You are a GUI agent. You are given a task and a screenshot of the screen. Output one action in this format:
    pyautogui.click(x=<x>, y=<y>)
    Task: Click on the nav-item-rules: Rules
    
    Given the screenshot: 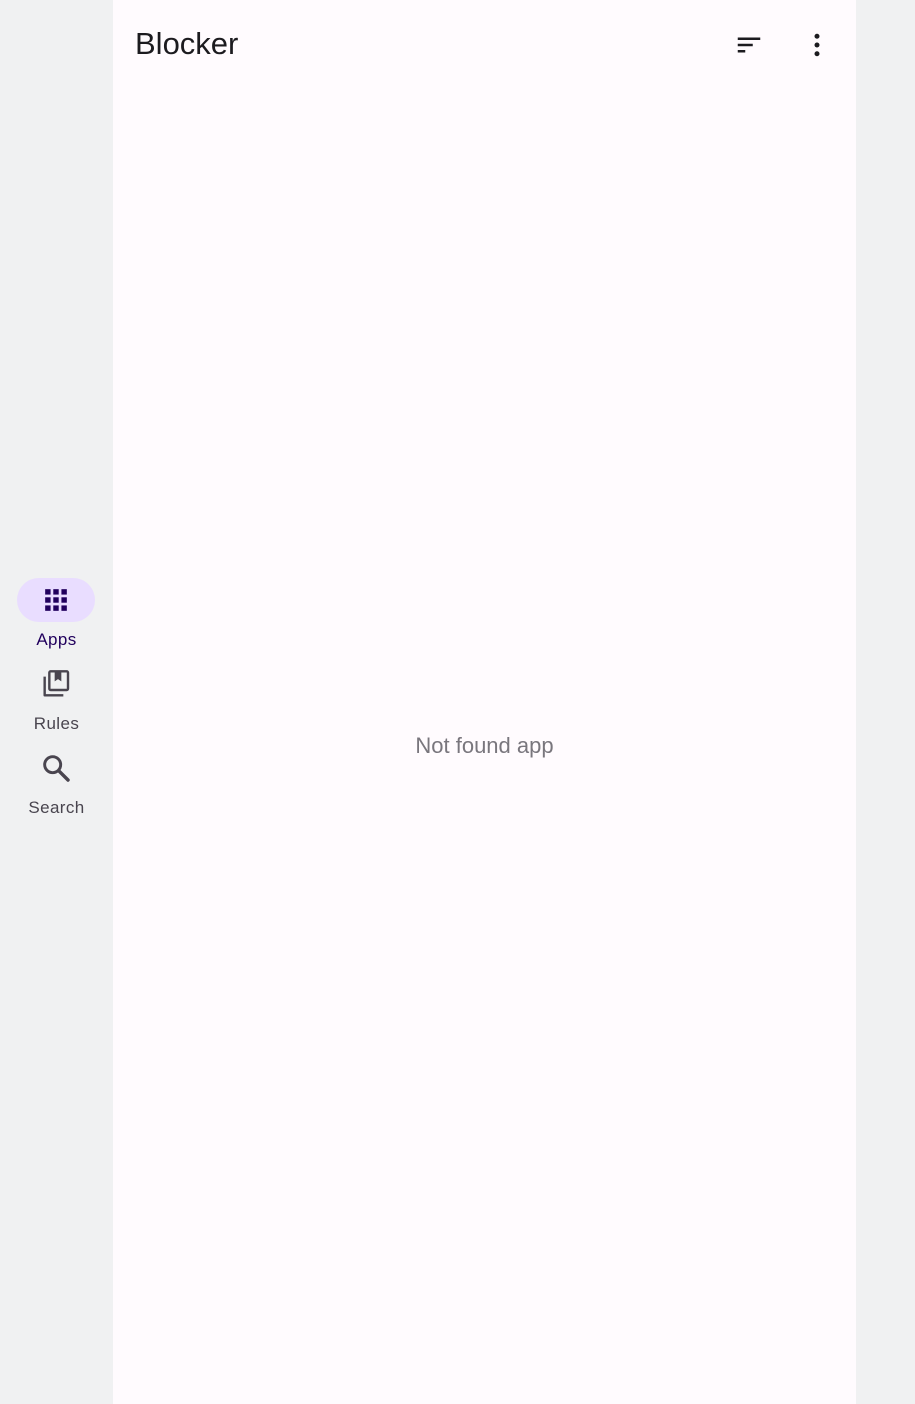 What is the action you would take?
    pyautogui.click(x=56, y=700)
    